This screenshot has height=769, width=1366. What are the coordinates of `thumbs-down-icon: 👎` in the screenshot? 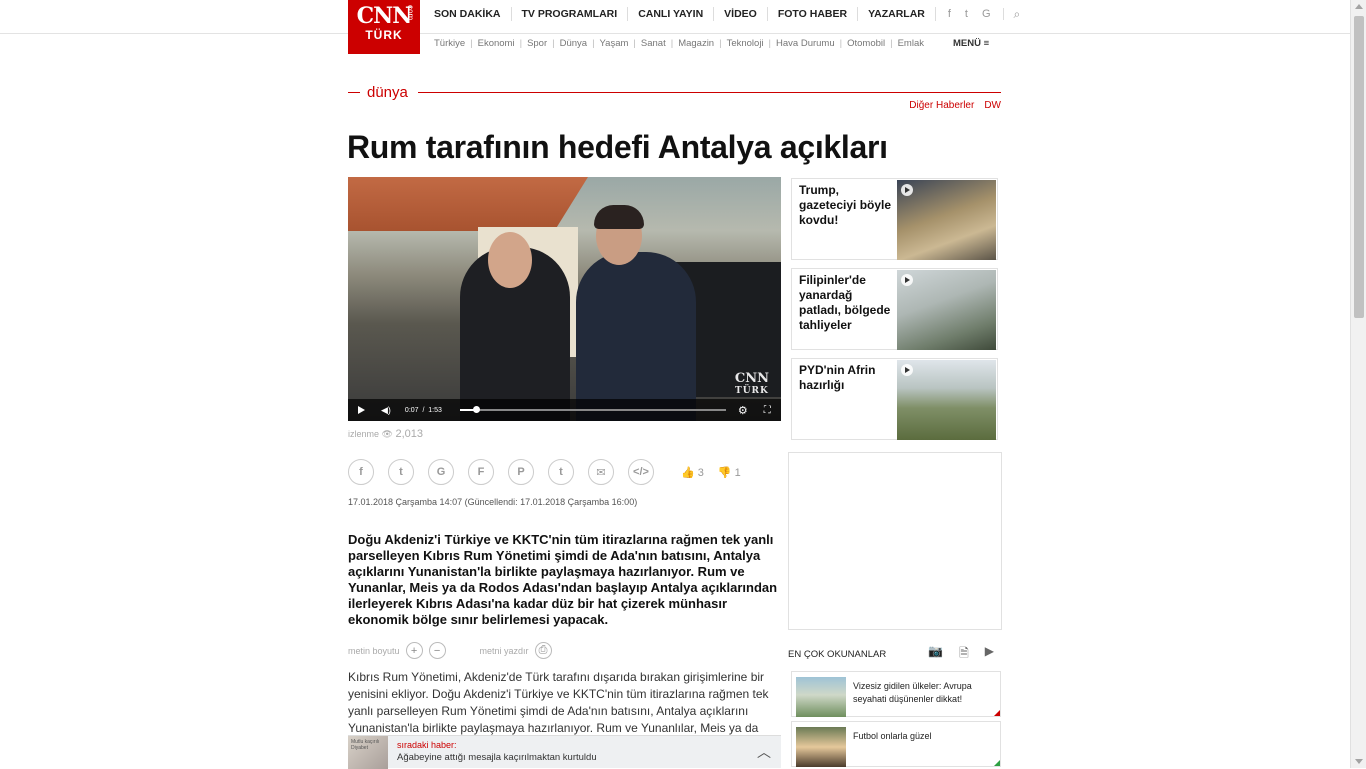 It's located at (724, 473).